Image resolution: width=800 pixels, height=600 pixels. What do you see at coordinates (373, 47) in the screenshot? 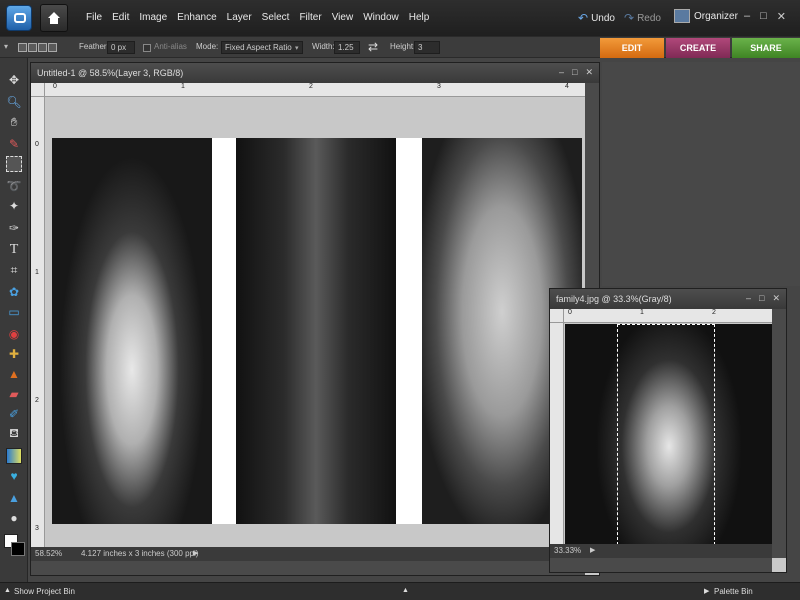
I see `swap-icon: ⇄` at bounding box center [373, 47].